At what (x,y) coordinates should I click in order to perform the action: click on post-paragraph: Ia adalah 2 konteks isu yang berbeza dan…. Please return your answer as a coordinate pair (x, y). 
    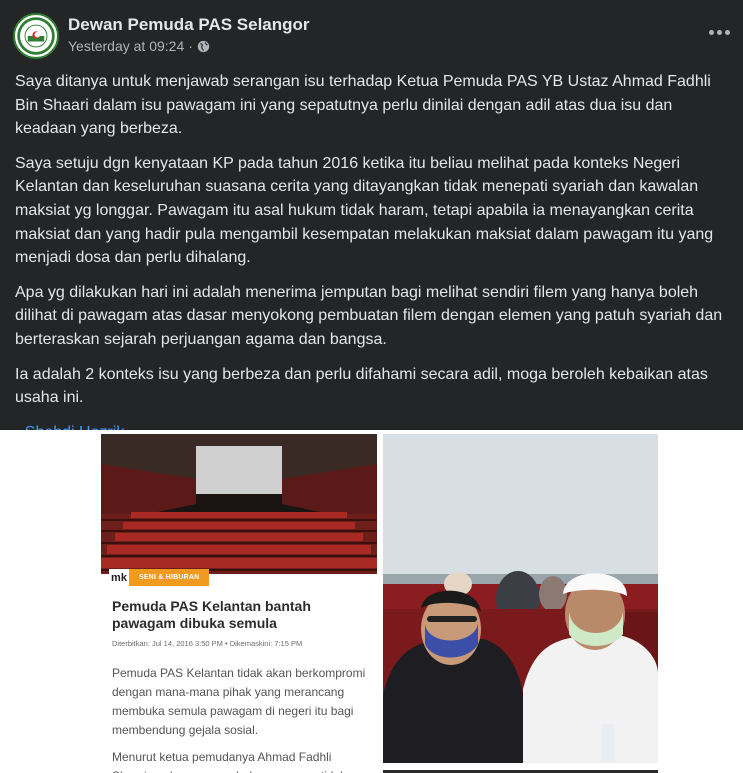
    Looking at the image, I should click on (361, 386).